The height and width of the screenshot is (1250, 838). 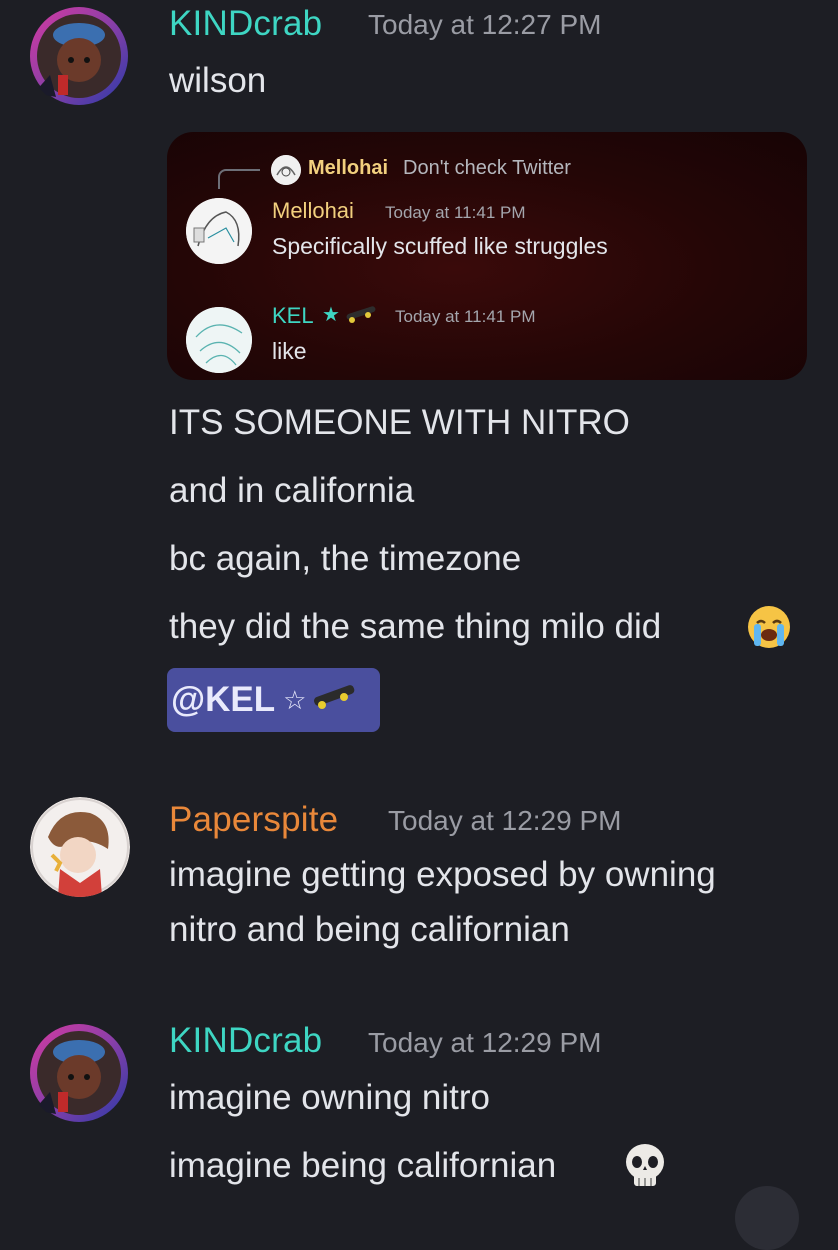 What do you see at coordinates (295, 699) in the screenshot?
I see `star-icon: ☆` at bounding box center [295, 699].